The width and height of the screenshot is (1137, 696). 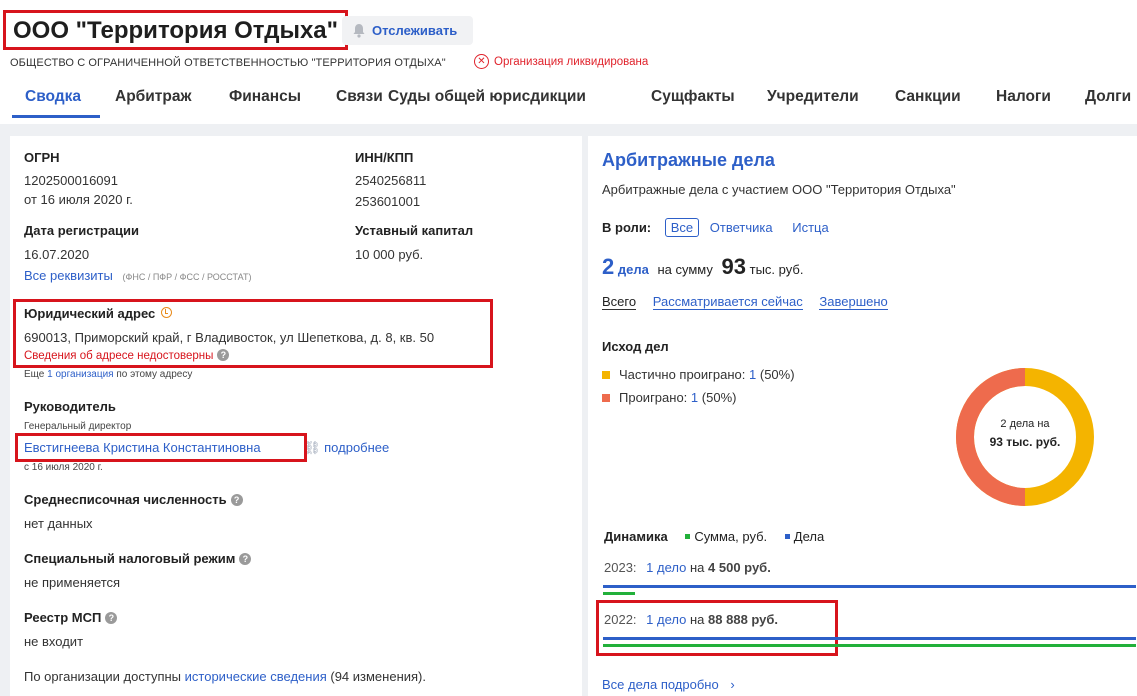 What do you see at coordinates (356, 447) in the screenshot?
I see `head-more-link: подробнее` at bounding box center [356, 447].